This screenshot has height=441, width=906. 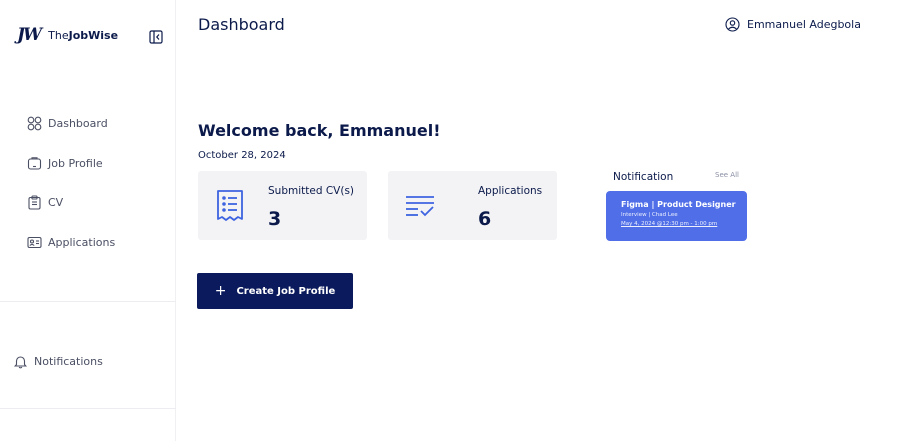 I want to click on brand-logo: JW TheJobWise, so click(x=67, y=35).